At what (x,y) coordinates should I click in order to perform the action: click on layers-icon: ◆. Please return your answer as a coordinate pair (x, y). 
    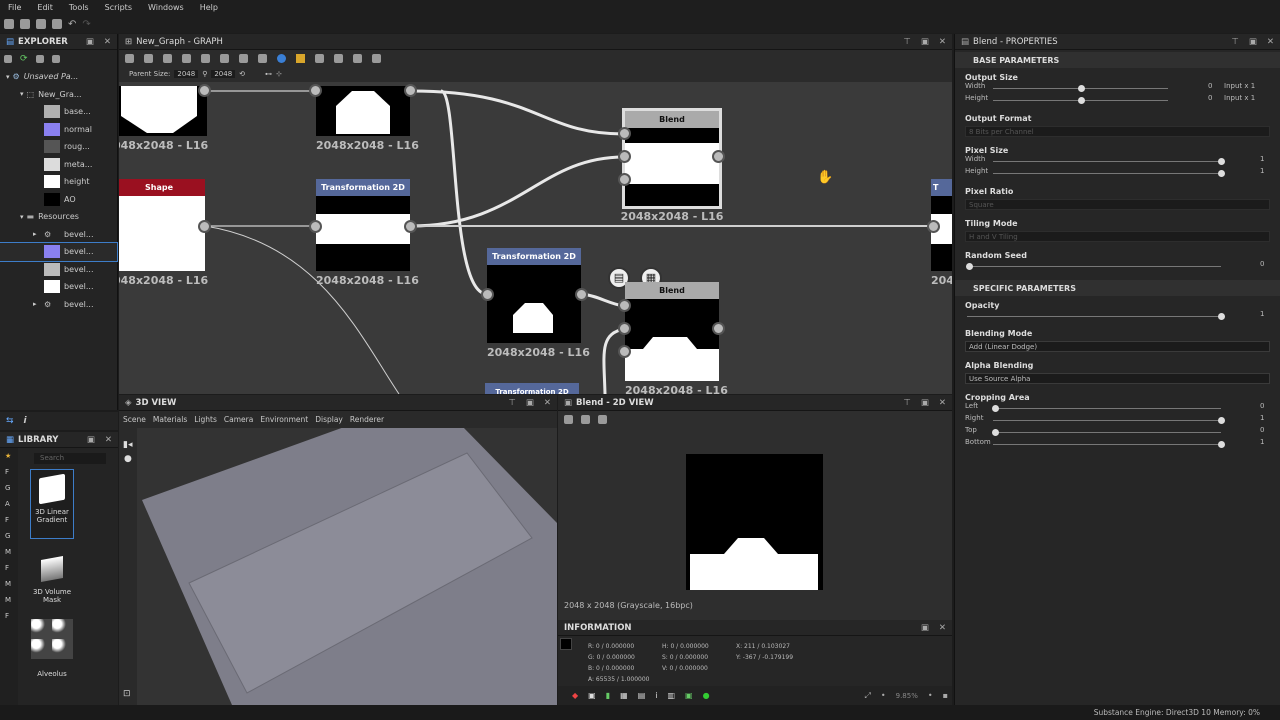
    Looking at the image, I should click on (575, 695).